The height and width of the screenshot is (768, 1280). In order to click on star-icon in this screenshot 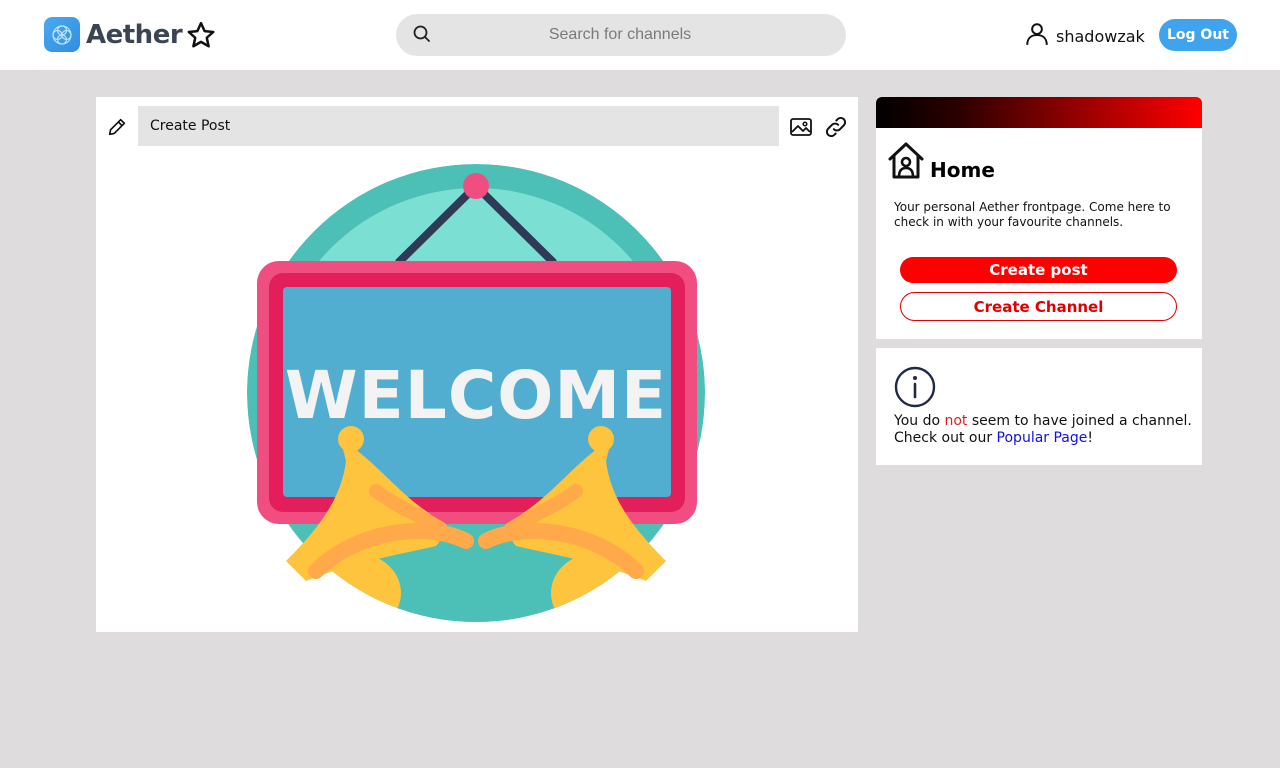, I will do `click(201, 35)`.